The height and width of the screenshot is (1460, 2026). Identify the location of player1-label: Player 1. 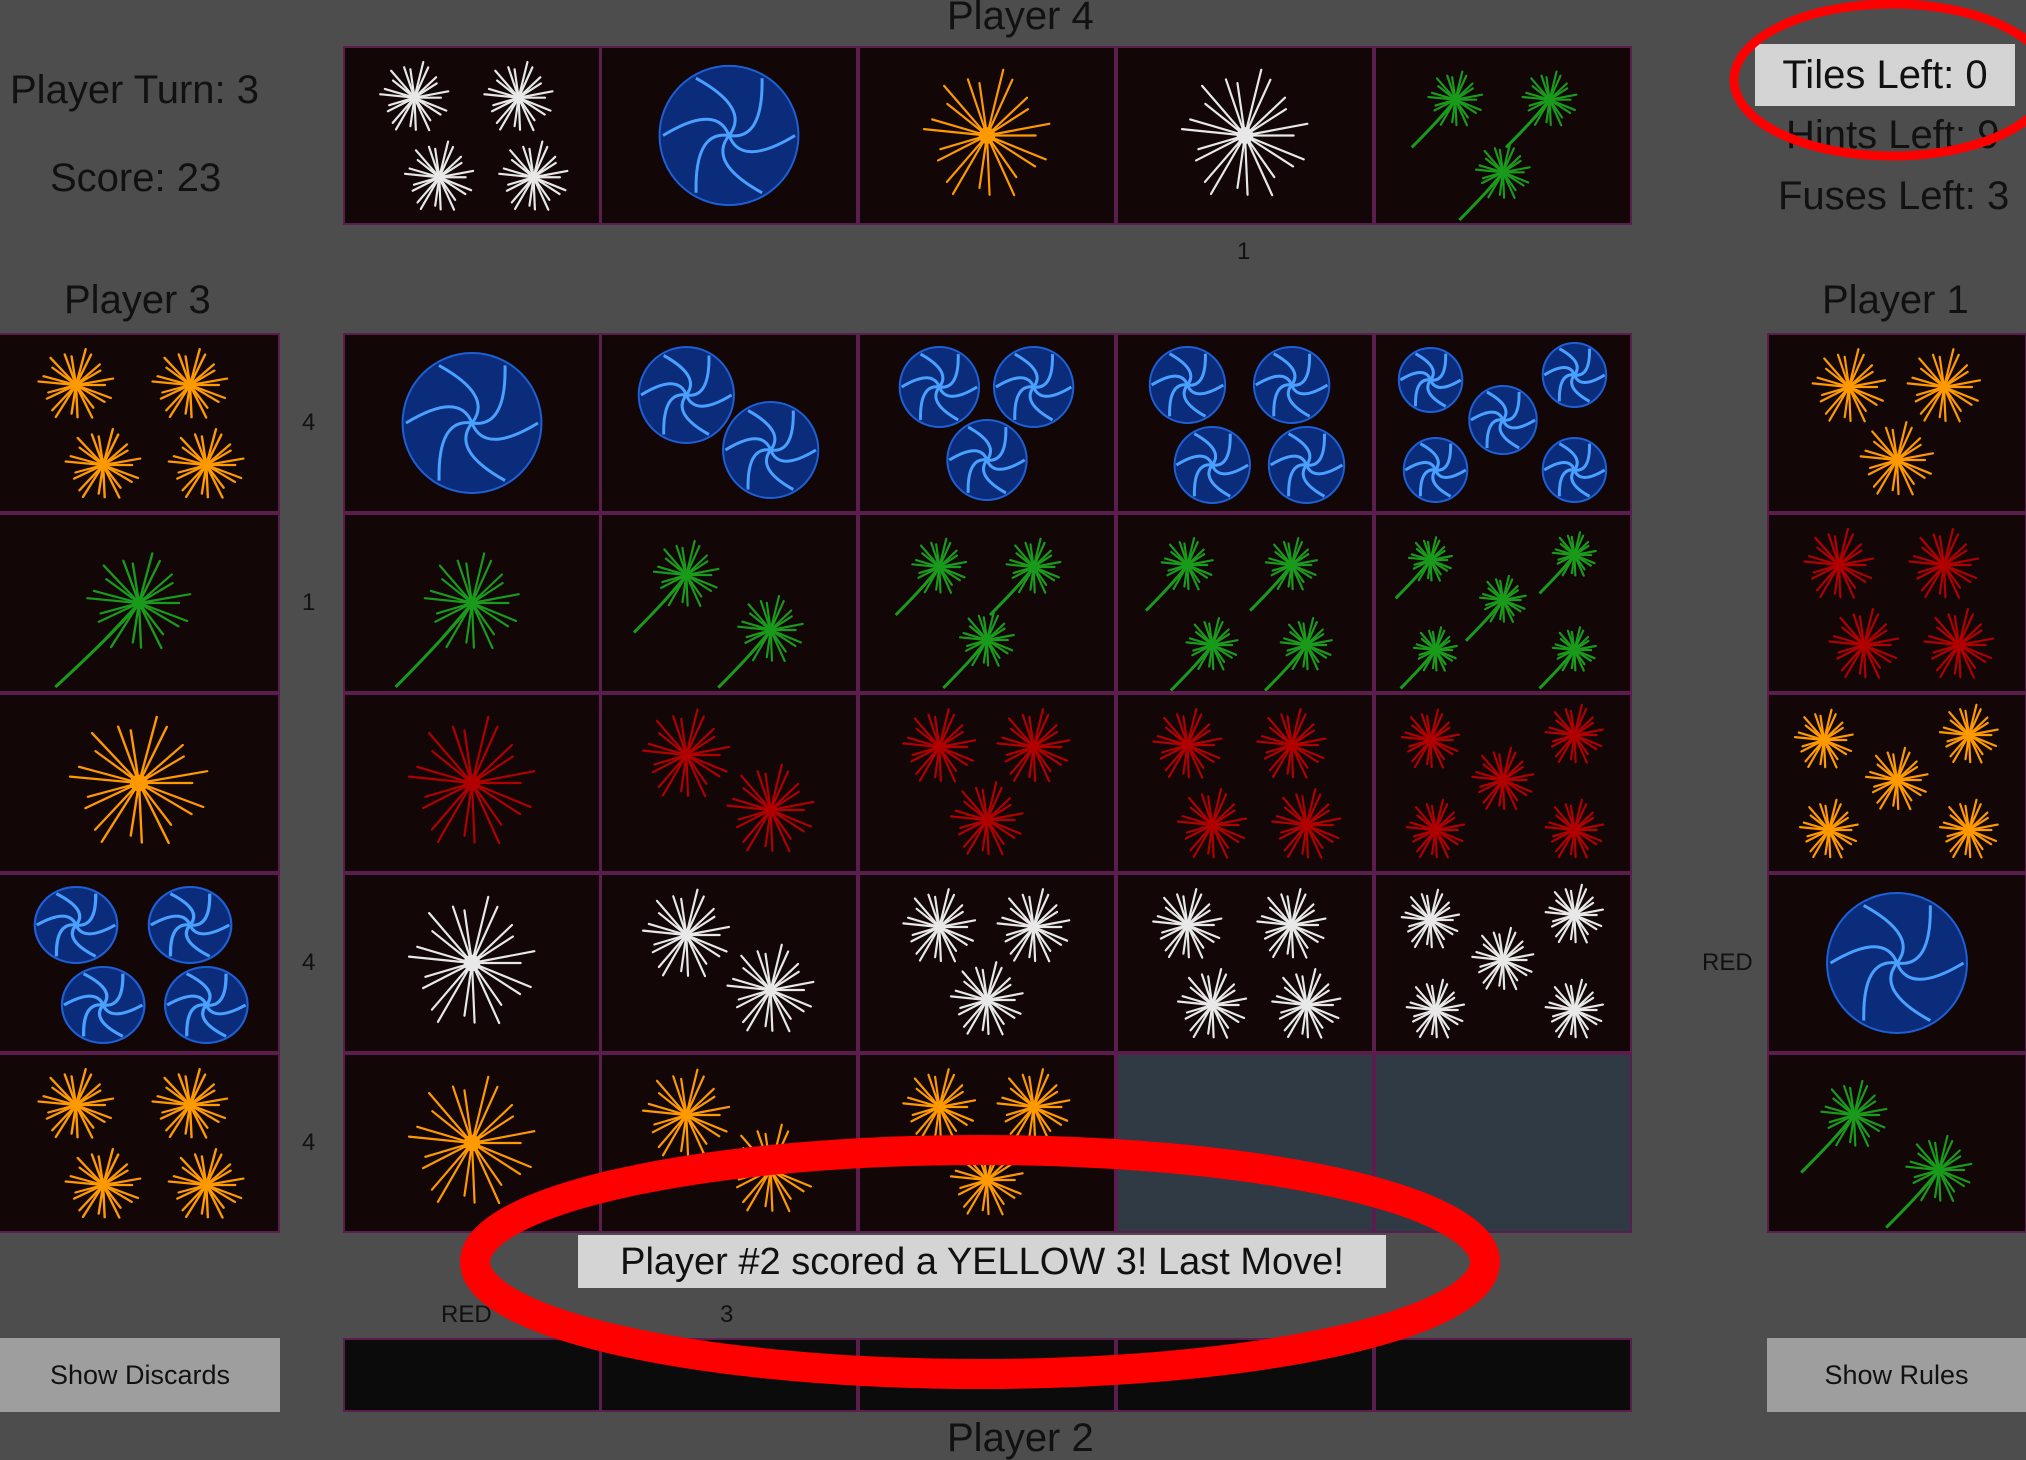
(1895, 300).